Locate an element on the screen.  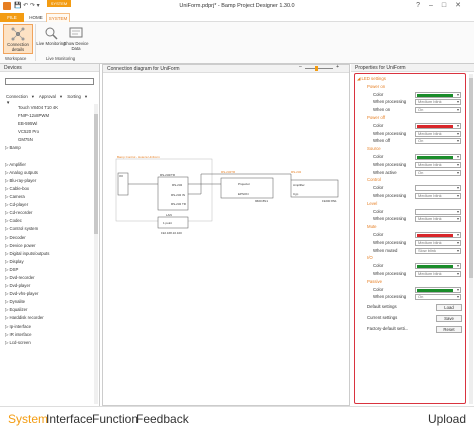
device-category: ▷ Equalizer is located at coordinates (46, 310).